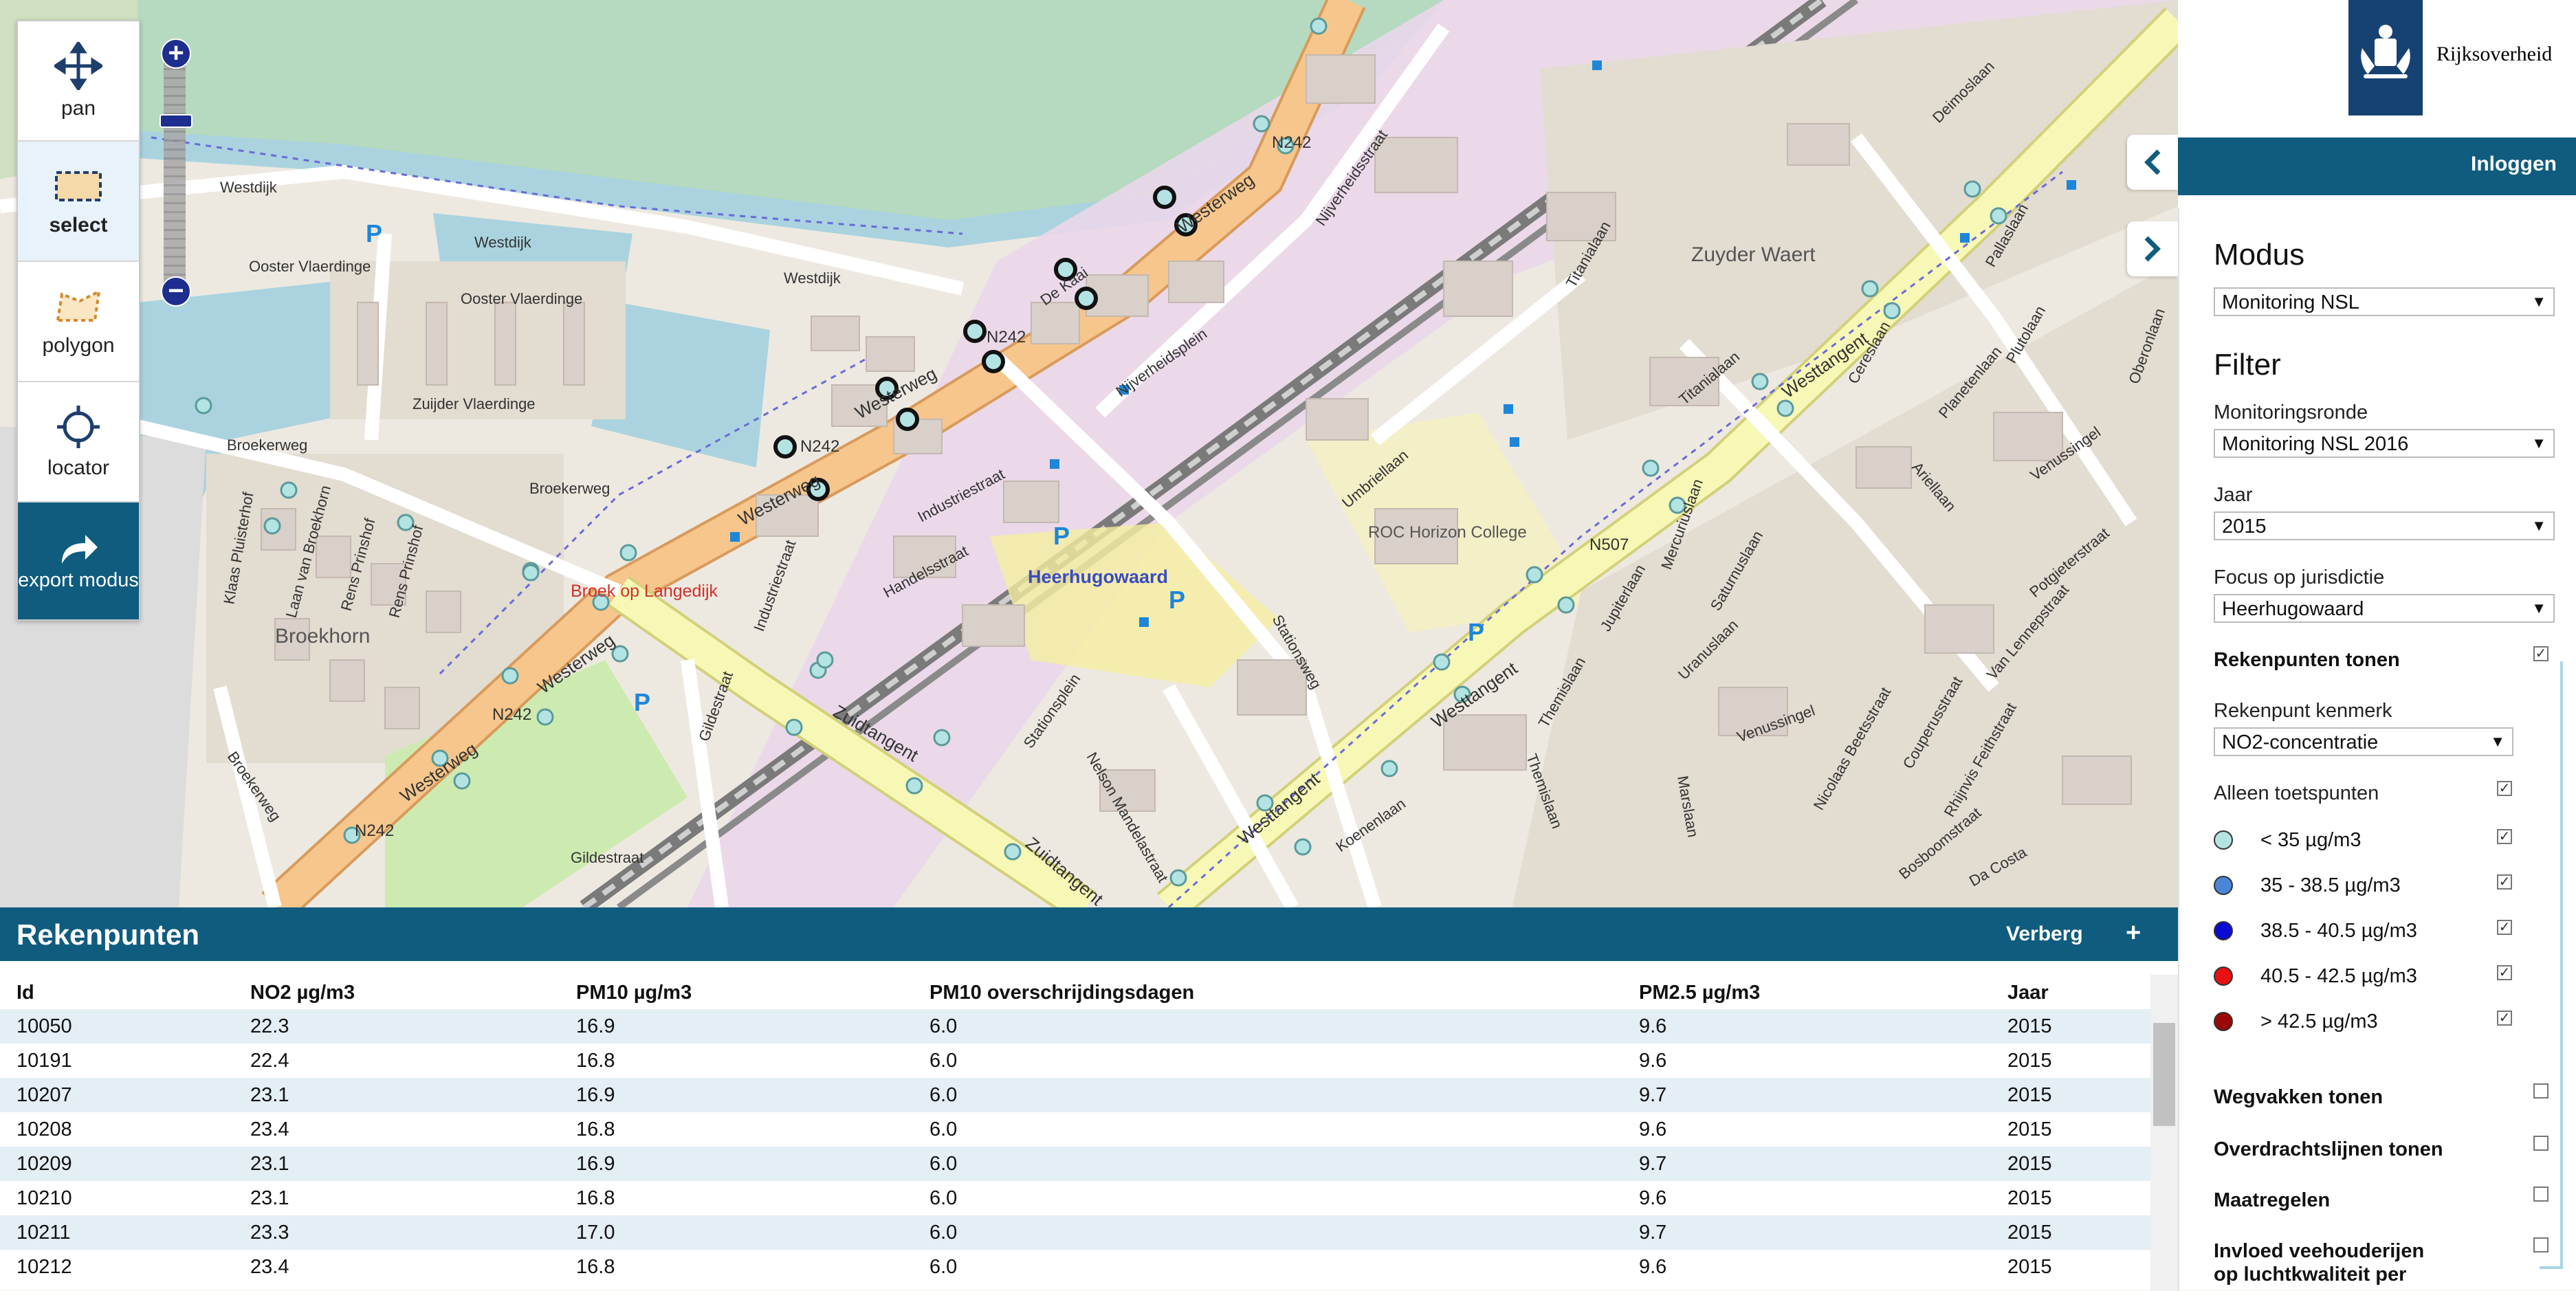 The height and width of the screenshot is (1291, 2576). What do you see at coordinates (2311, 840) in the screenshot?
I see `legend-label: < 35 µg/m3` at bounding box center [2311, 840].